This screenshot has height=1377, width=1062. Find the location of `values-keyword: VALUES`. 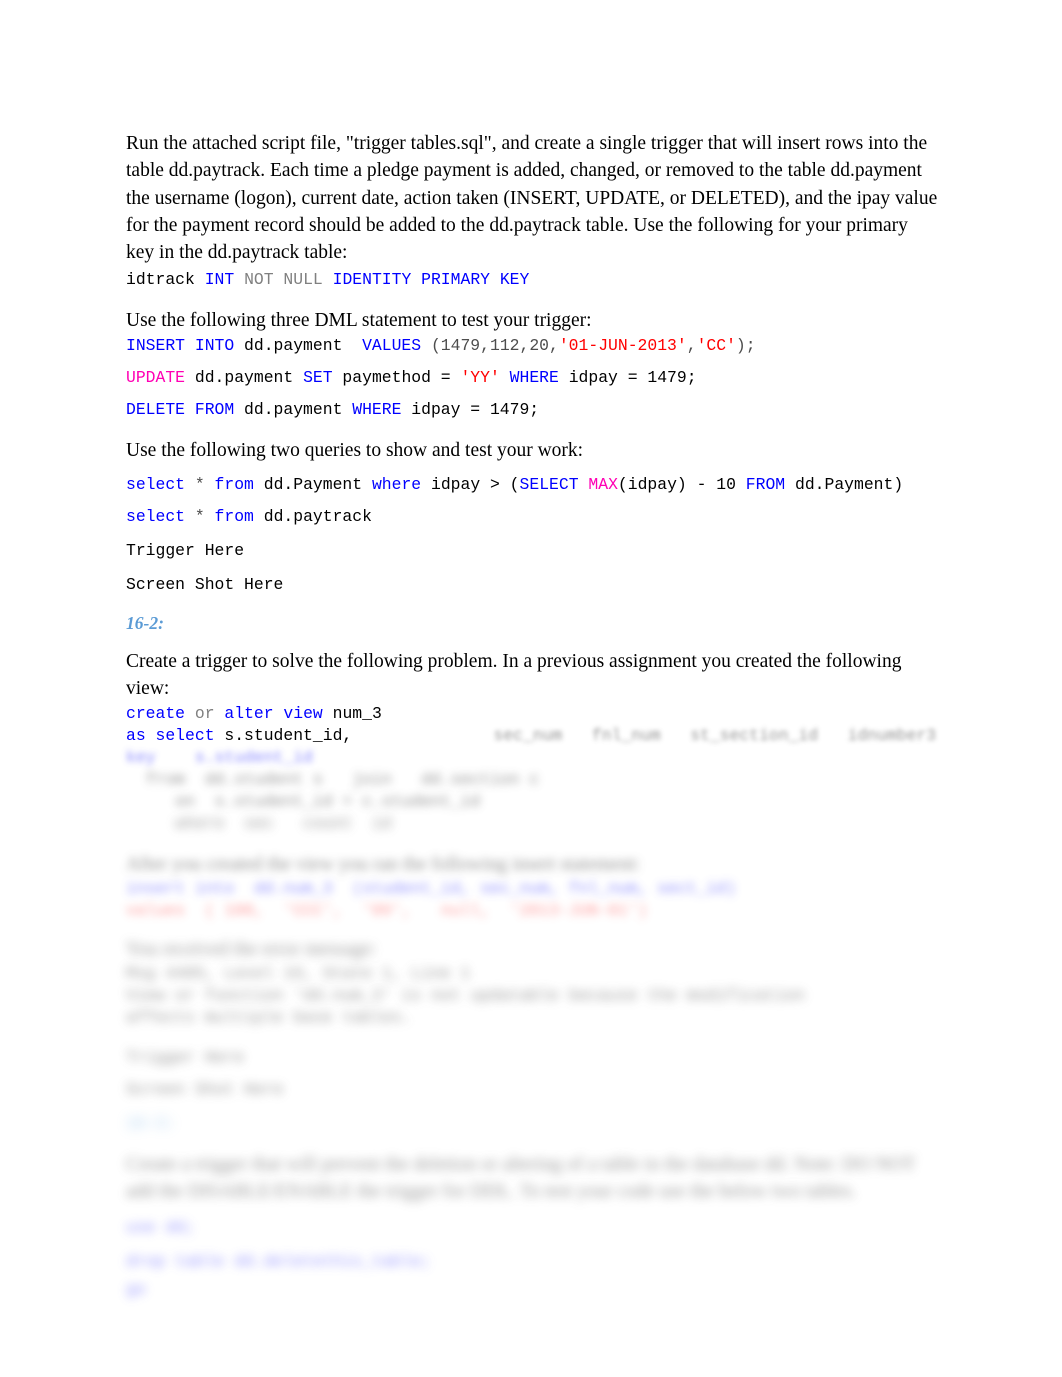

values-keyword: VALUES is located at coordinates (392, 345).